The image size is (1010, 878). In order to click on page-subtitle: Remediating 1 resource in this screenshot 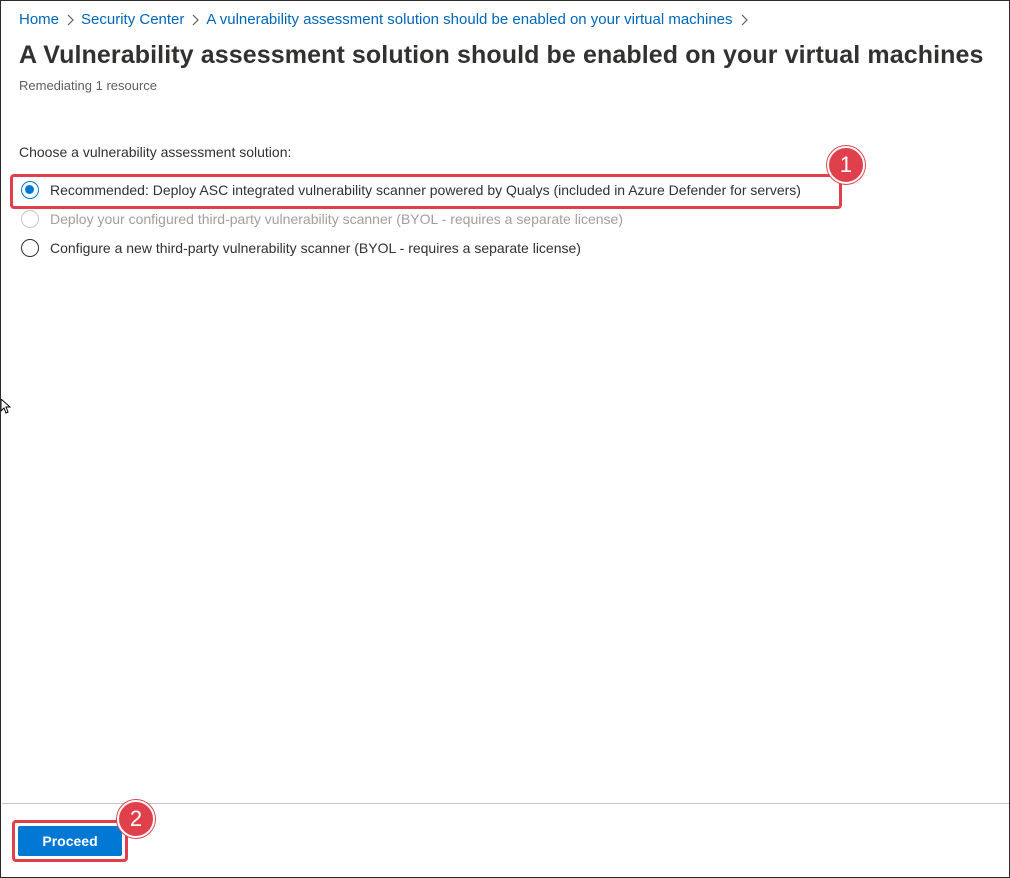, I will do `click(88, 85)`.